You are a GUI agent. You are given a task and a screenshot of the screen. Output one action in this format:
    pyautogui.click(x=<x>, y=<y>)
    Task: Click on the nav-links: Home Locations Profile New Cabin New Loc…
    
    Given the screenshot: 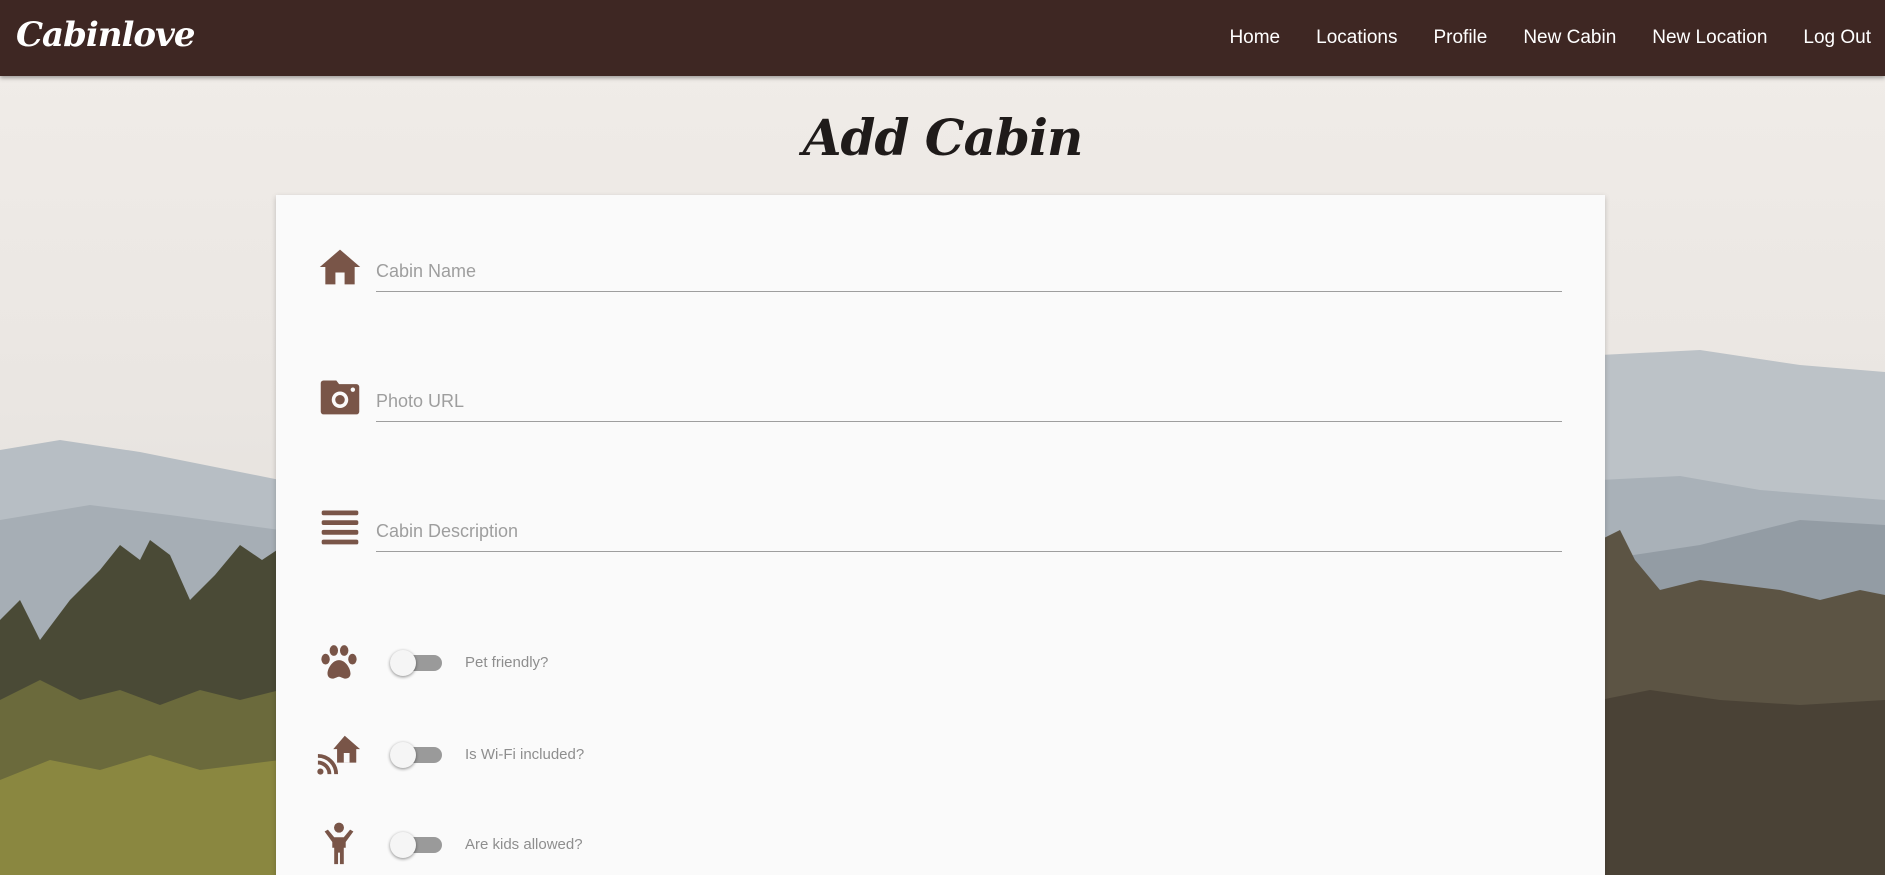 What is the action you would take?
    pyautogui.click(x=1548, y=38)
    